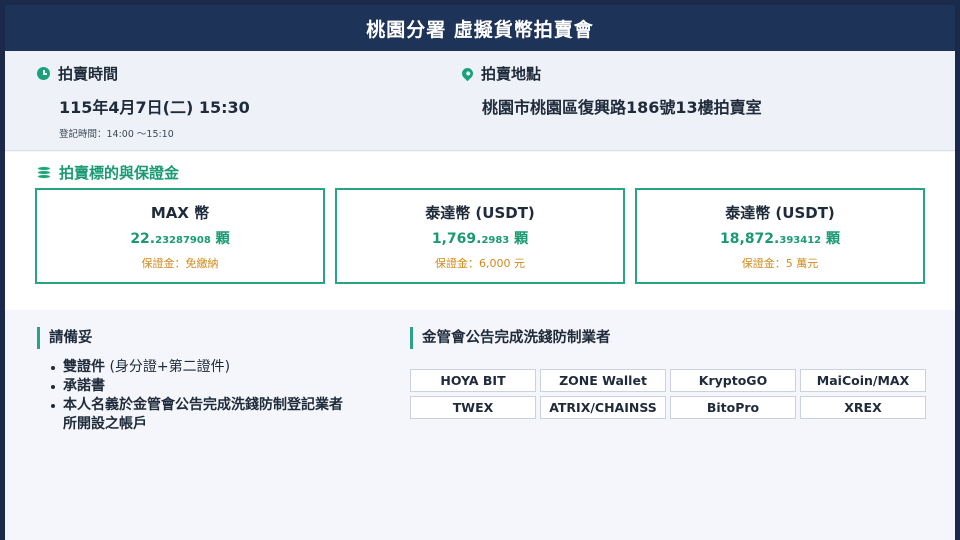 This screenshot has width=960, height=540. Describe the element at coordinates (863, 380) in the screenshot. I see `vendor-item: MaiCoin/MAX` at that location.